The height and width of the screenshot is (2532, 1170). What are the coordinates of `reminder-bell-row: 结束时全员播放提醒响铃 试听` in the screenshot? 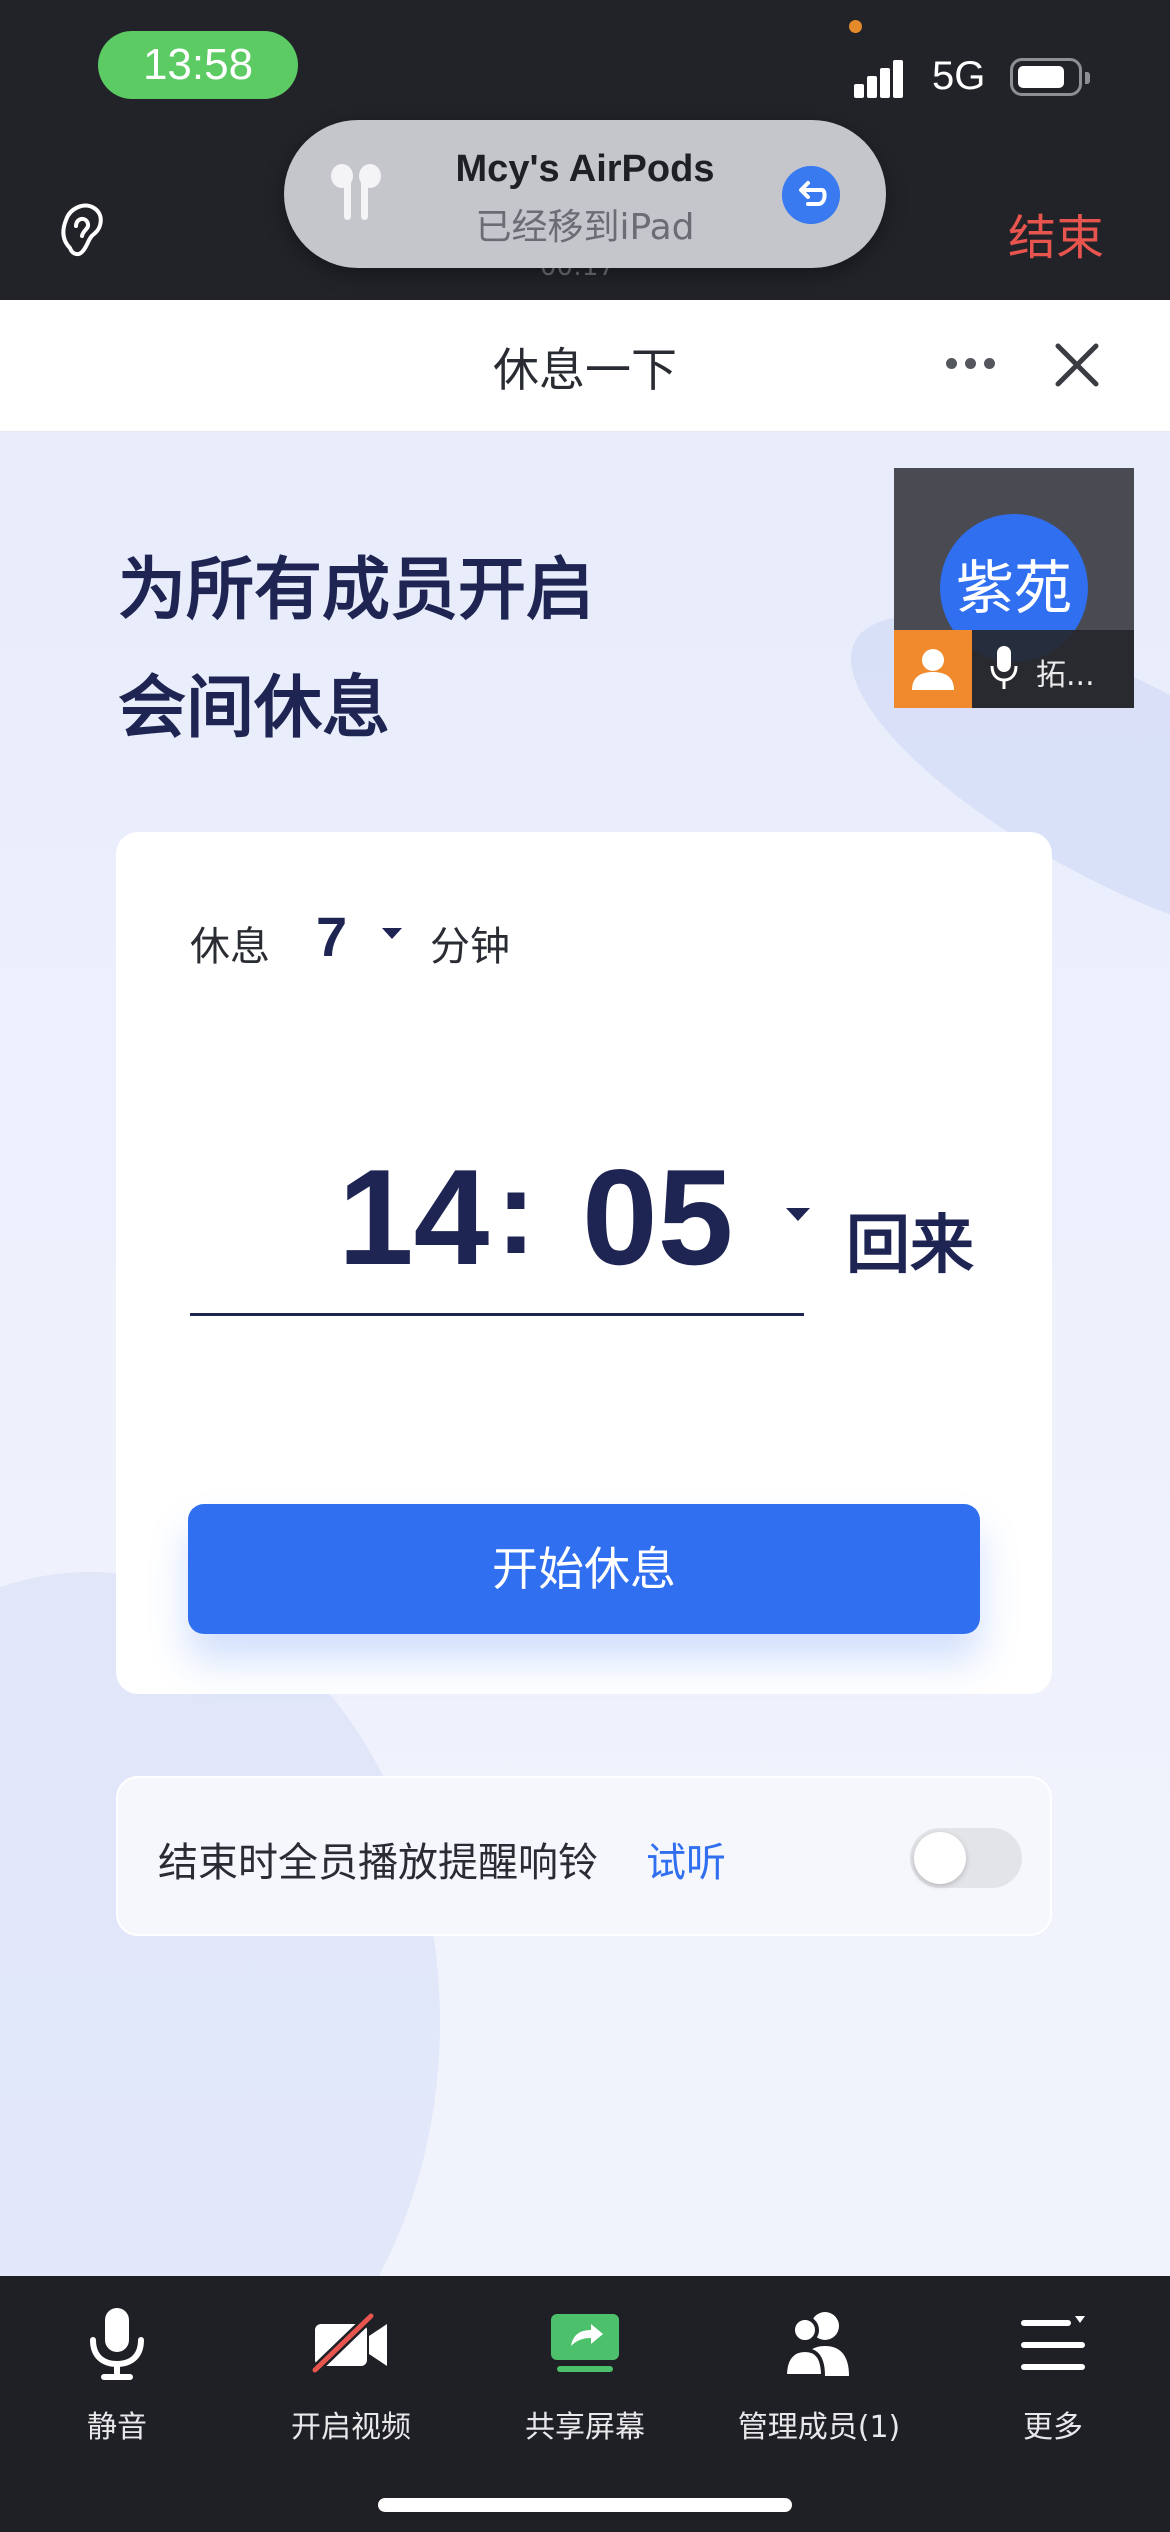 It's located at (584, 1856).